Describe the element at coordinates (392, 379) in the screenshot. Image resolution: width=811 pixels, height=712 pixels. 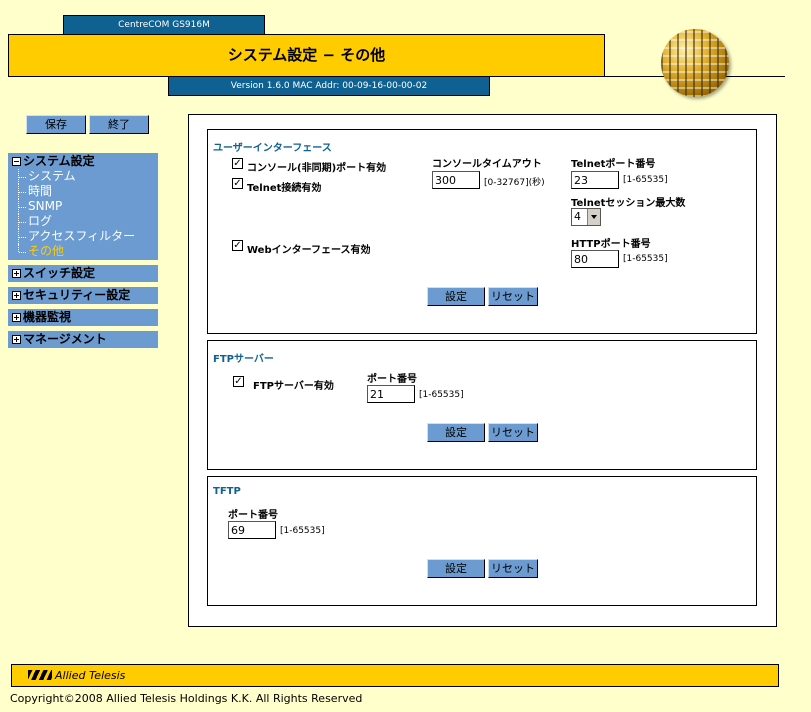
I see `ftp-port-label: ポート番号` at that location.